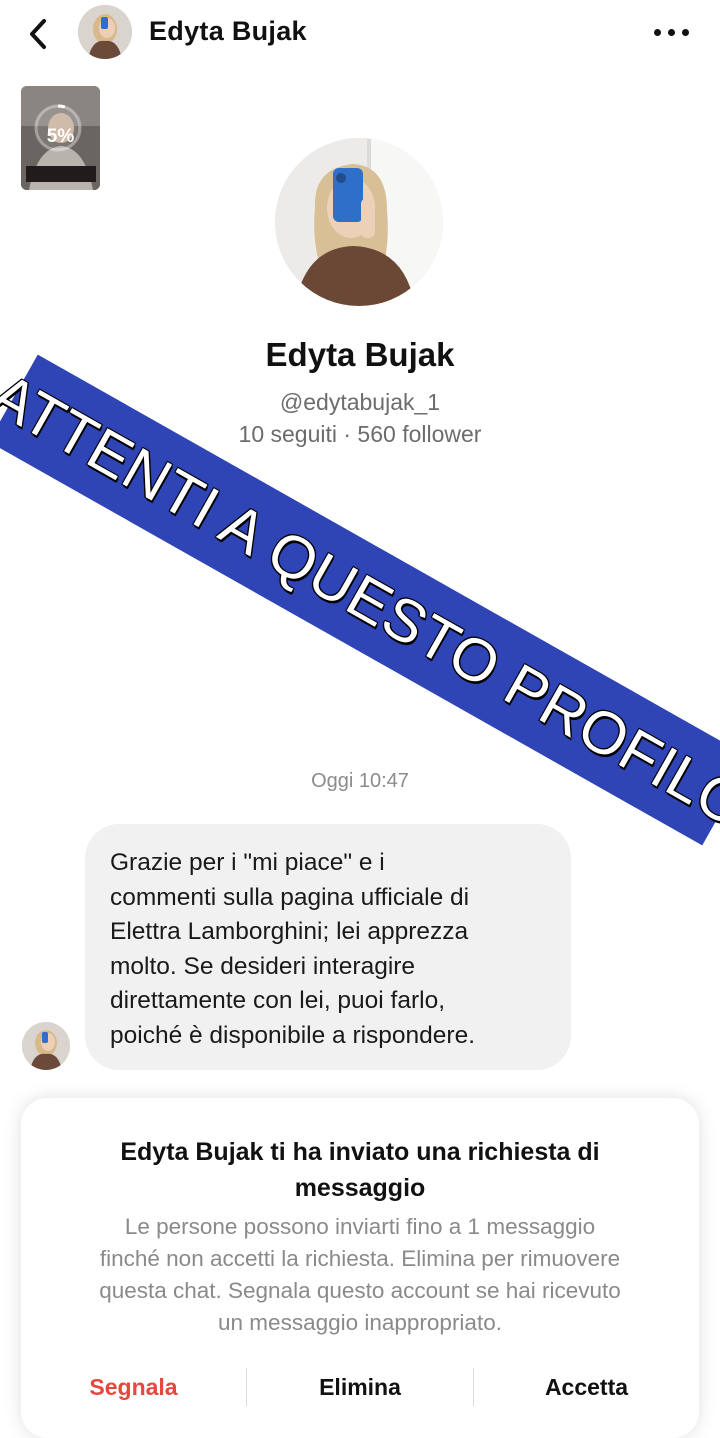 This screenshot has height=1438, width=720. What do you see at coordinates (290, 897) in the screenshot?
I see `message-line: commenti sulla pagina ufficiale di` at bounding box center [290, 897].